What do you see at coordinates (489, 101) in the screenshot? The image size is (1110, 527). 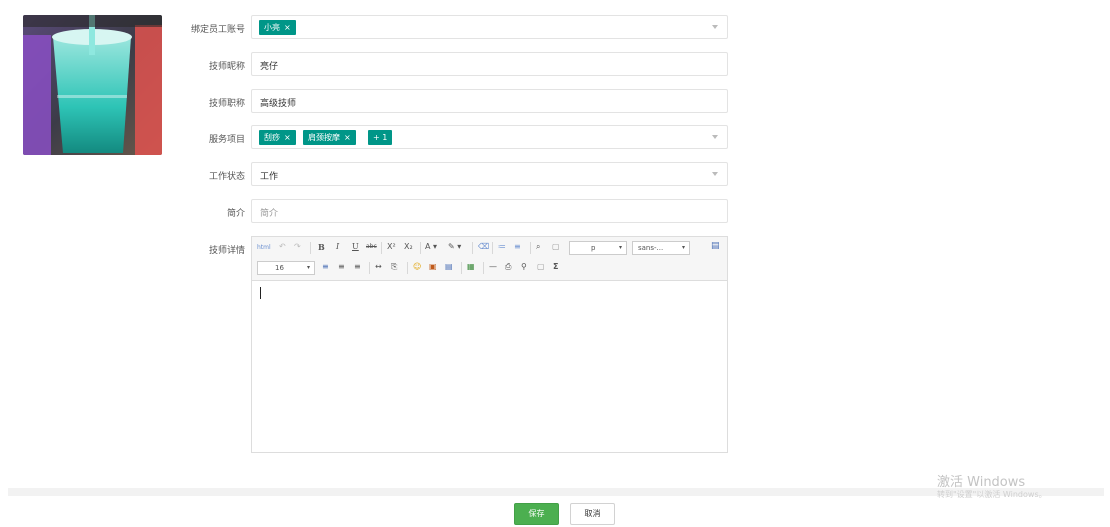 I see `title-input: 高级技师` at bounding box center [489, 101].